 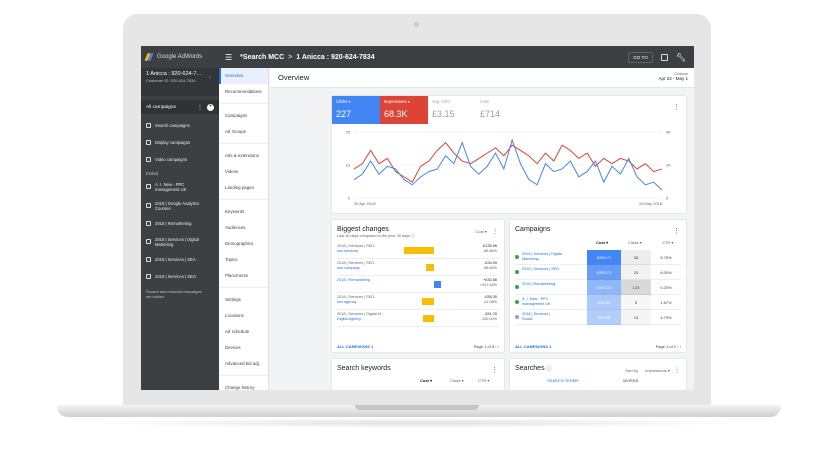 I want to click on change-row: 2018 | Remarketing +£30.56 +347.63%, so click(x=418, y=284).